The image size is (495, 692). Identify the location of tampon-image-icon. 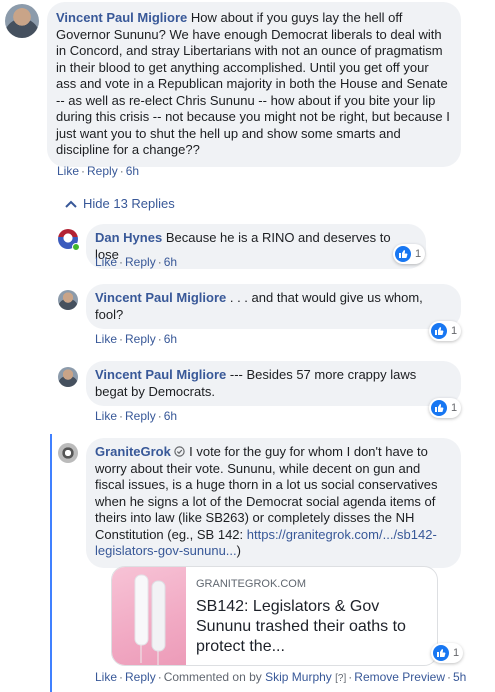
(150, 619).